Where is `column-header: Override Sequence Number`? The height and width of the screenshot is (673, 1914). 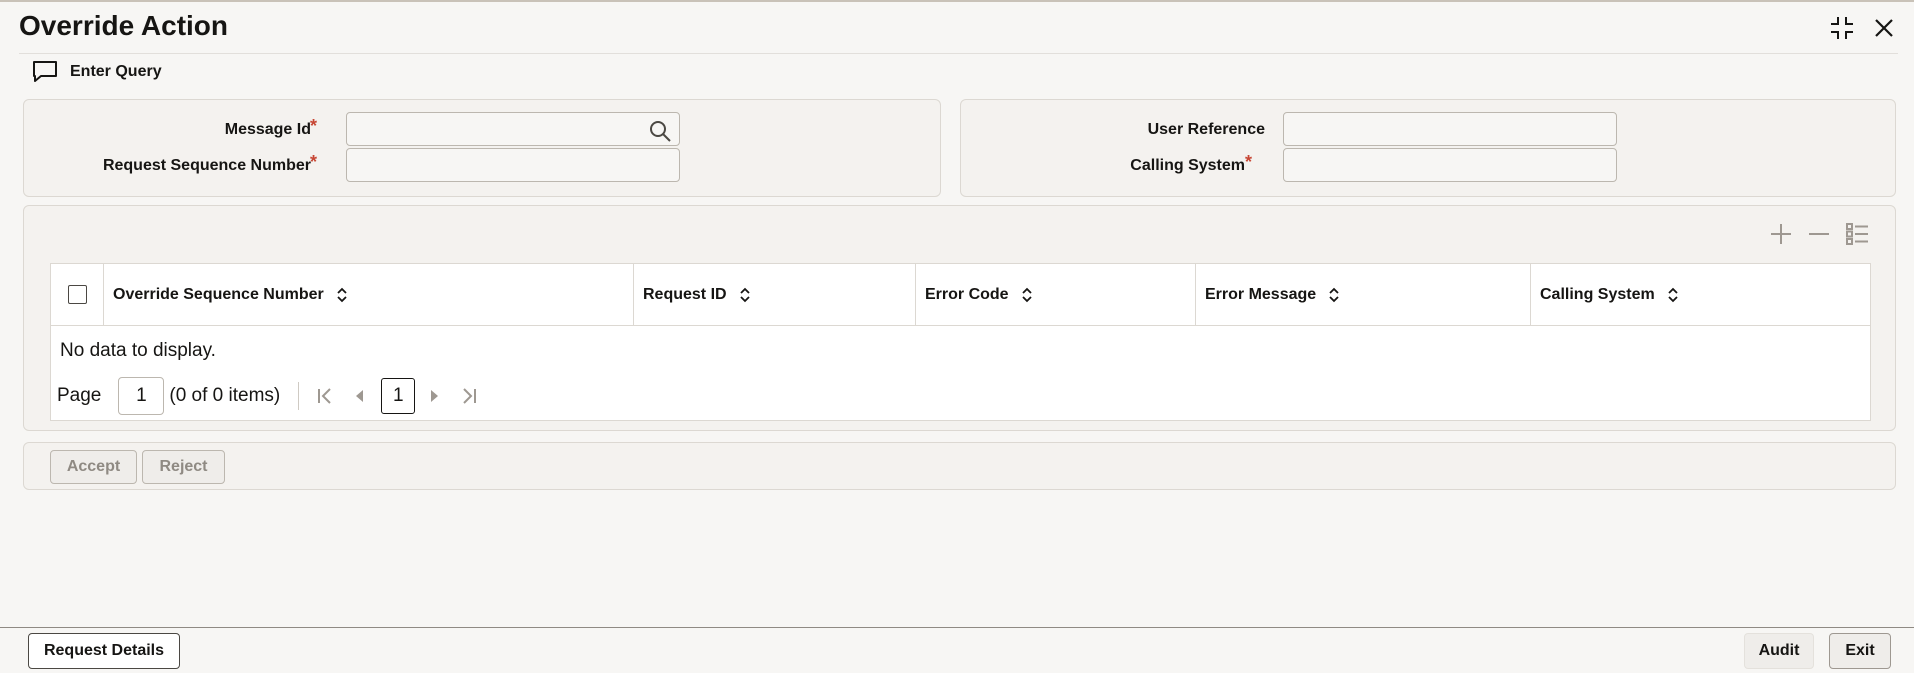
column-header: Override Sequence Number is located at coordinates (369, 294).